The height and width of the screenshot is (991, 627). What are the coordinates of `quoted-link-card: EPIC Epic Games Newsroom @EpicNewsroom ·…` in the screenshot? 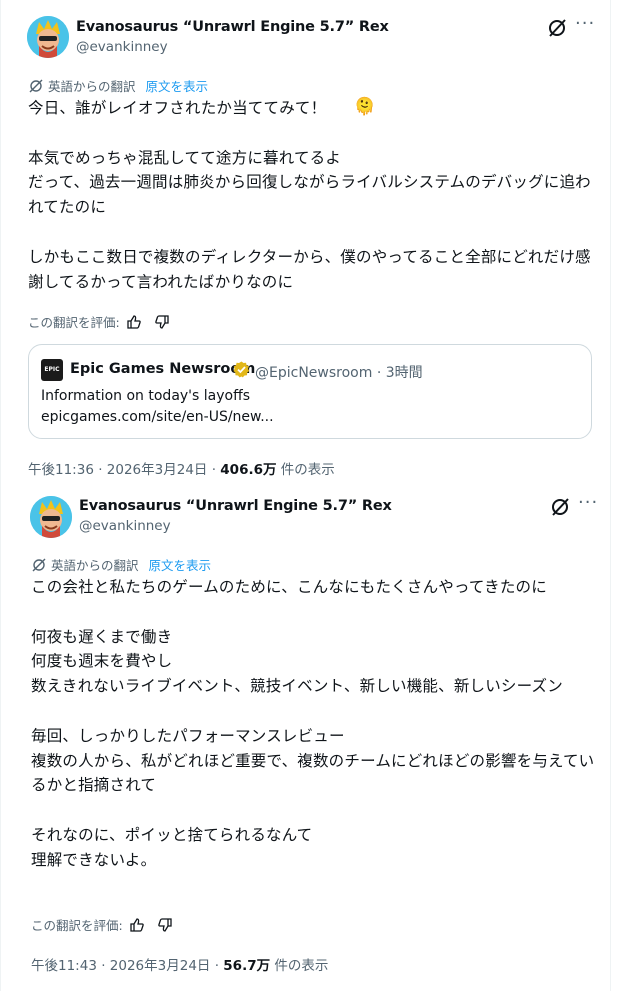 It's located at (310, 391).